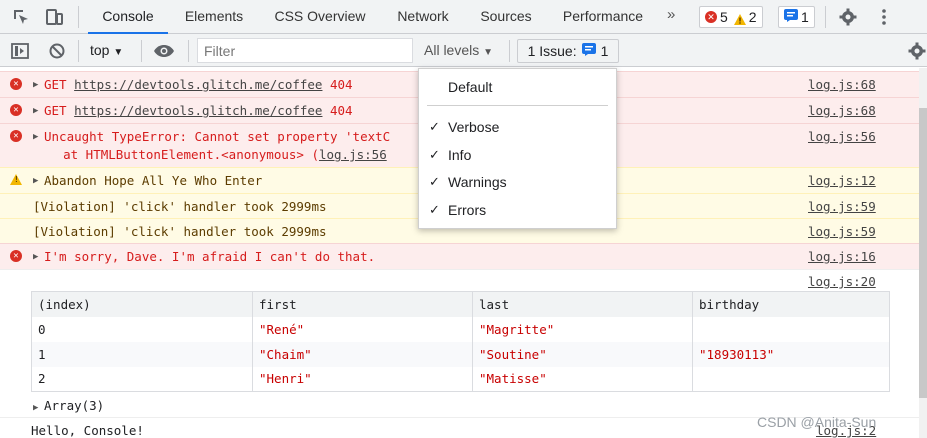  I want to click on message-text: [Violation] 'click' handler took 2999ms, so click(180, 206).